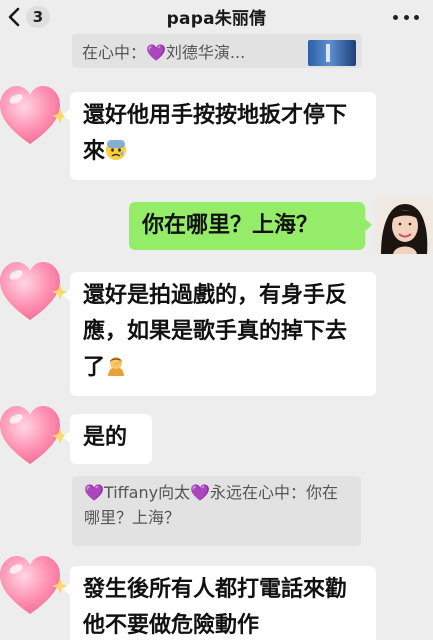 The width and height of the screenshot is (433, 640). What do you see at coordinates (116, 150) in the screenshot?
I see `anxious-face-icon` at bounding box center [116, 150].